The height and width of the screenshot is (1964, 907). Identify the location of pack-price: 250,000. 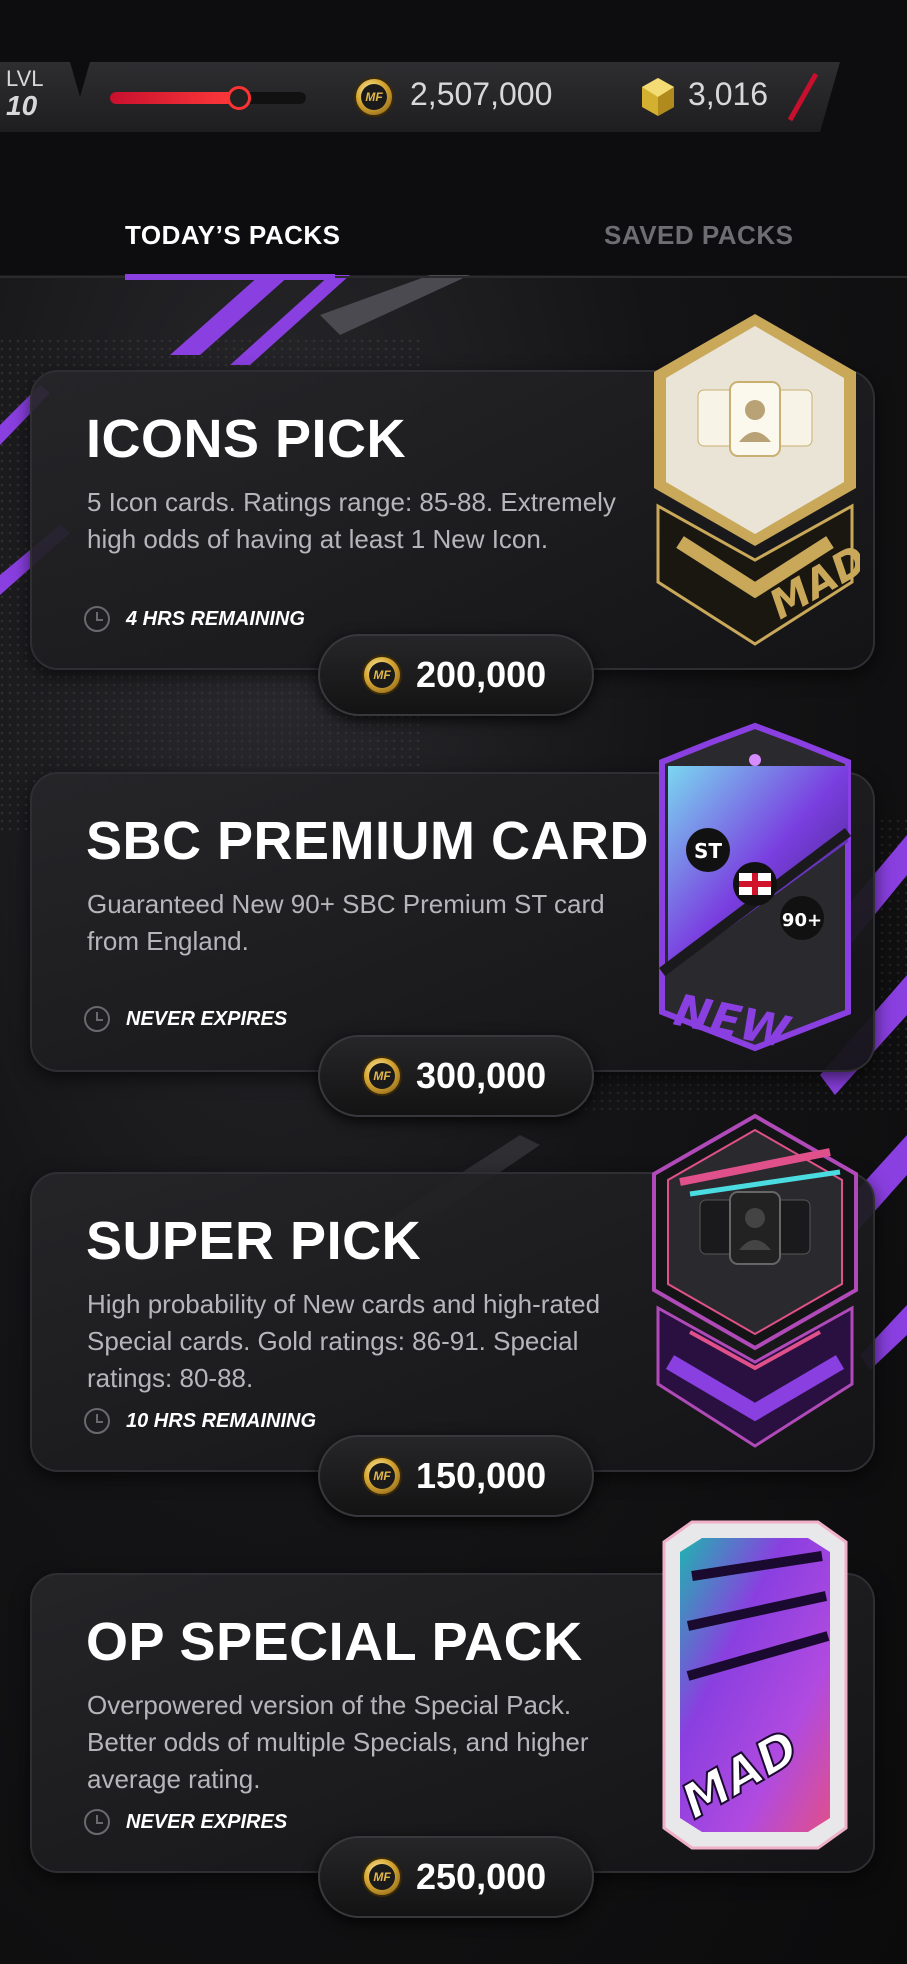
(481, 1876).